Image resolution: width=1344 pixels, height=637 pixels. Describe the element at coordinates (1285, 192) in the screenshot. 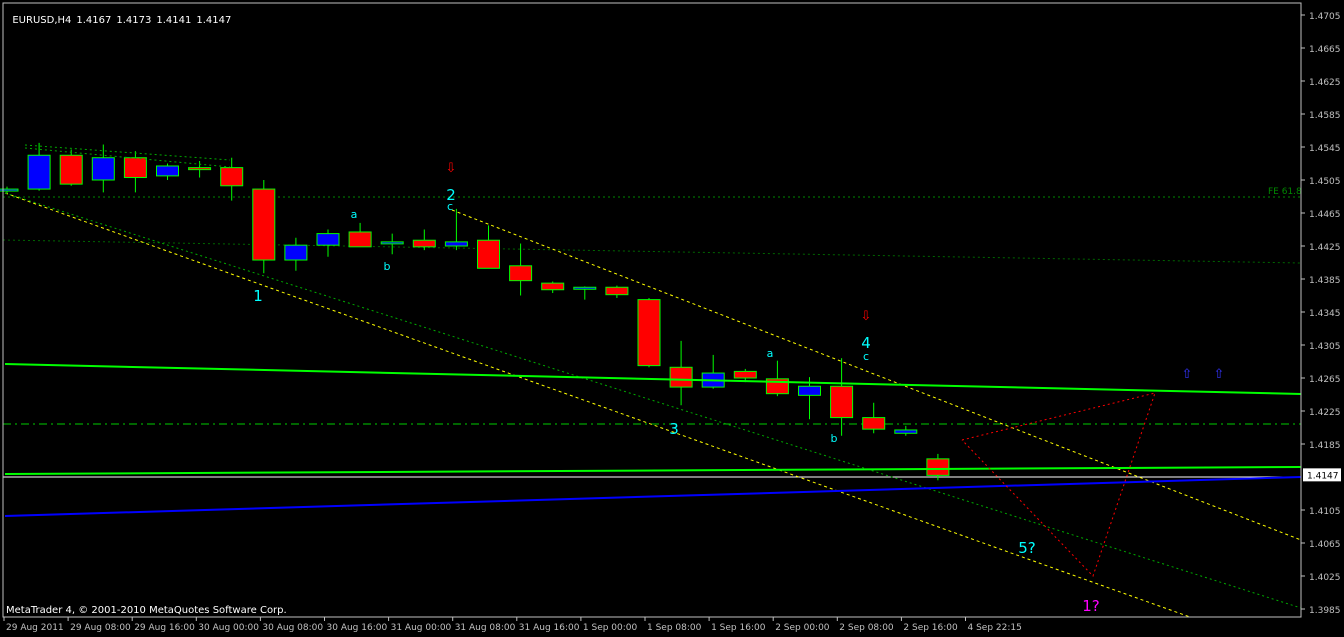

I see `fibo-label: FE 61.8` at that location.